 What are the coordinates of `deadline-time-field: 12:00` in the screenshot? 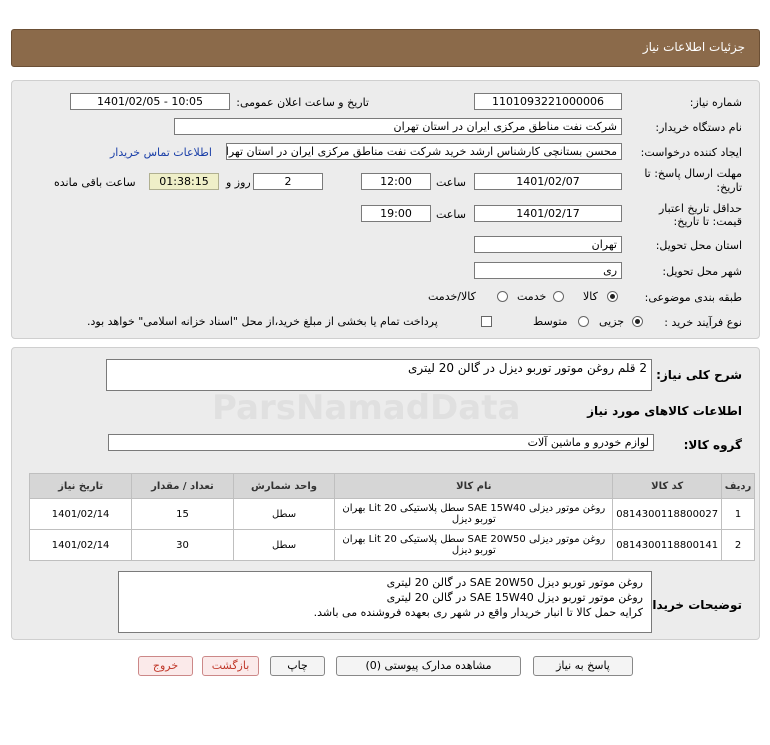 It's located at (396, 181).